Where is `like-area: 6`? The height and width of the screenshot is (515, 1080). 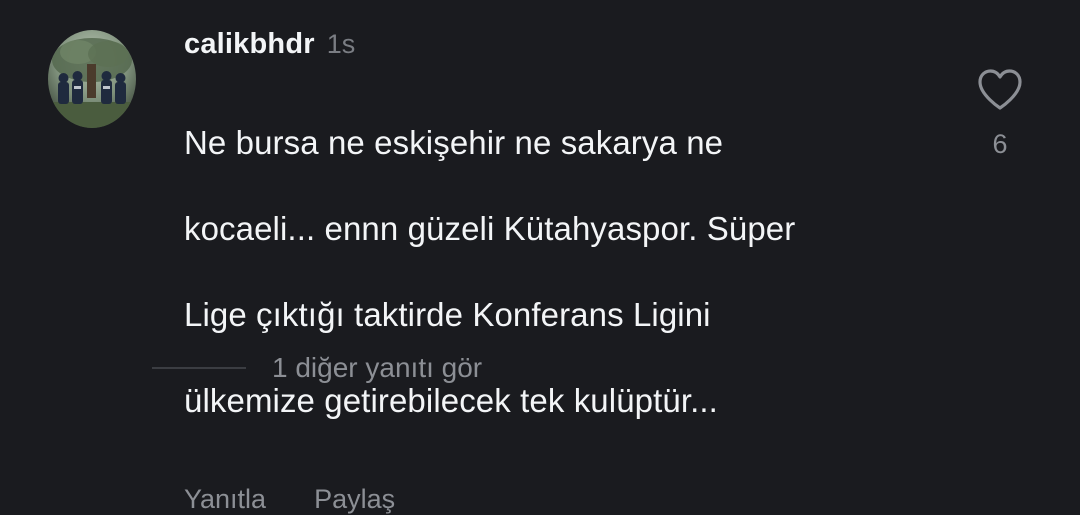
like-area: 6 is located at coordinates (1000, 114).